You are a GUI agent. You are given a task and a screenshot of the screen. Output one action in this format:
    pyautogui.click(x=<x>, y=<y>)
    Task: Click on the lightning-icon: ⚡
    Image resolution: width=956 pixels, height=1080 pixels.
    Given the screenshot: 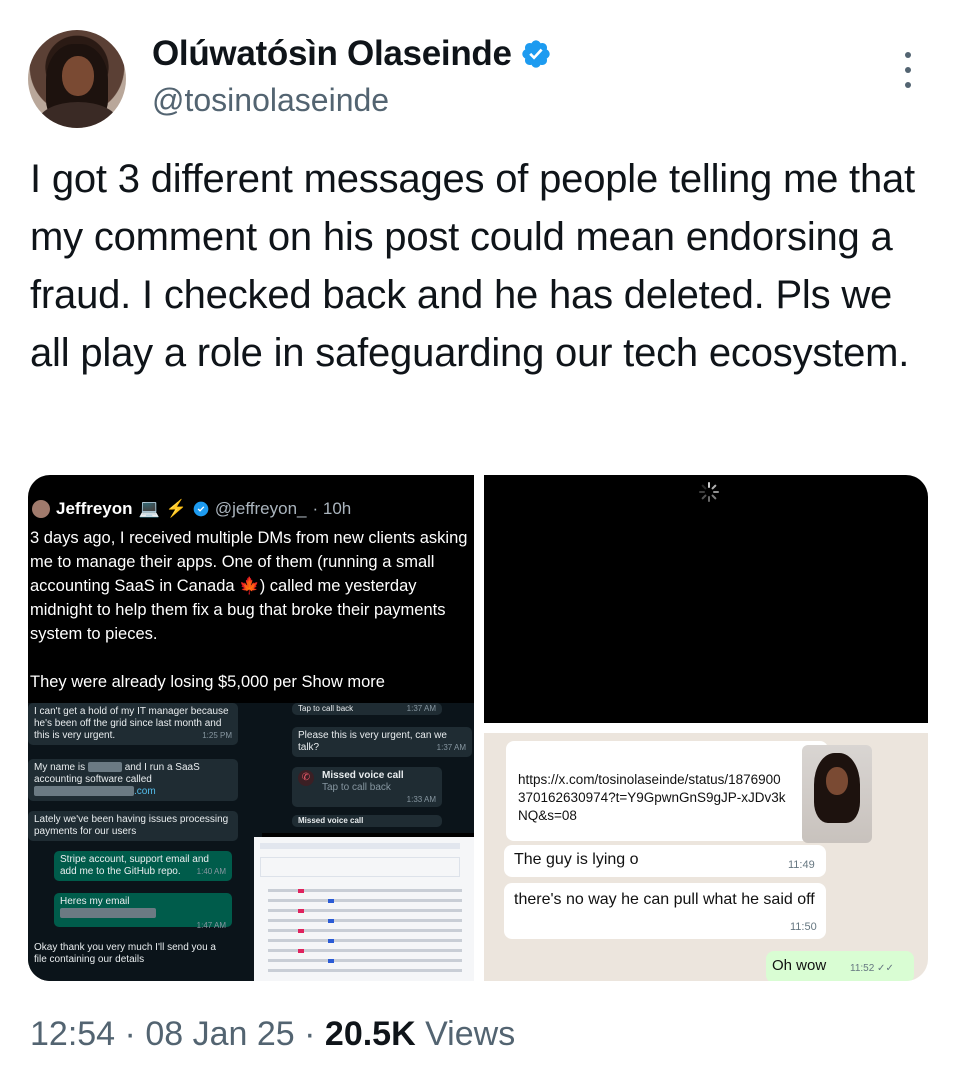 What is the action you would take?
    pyautogui.click(x=176, y=508)
    